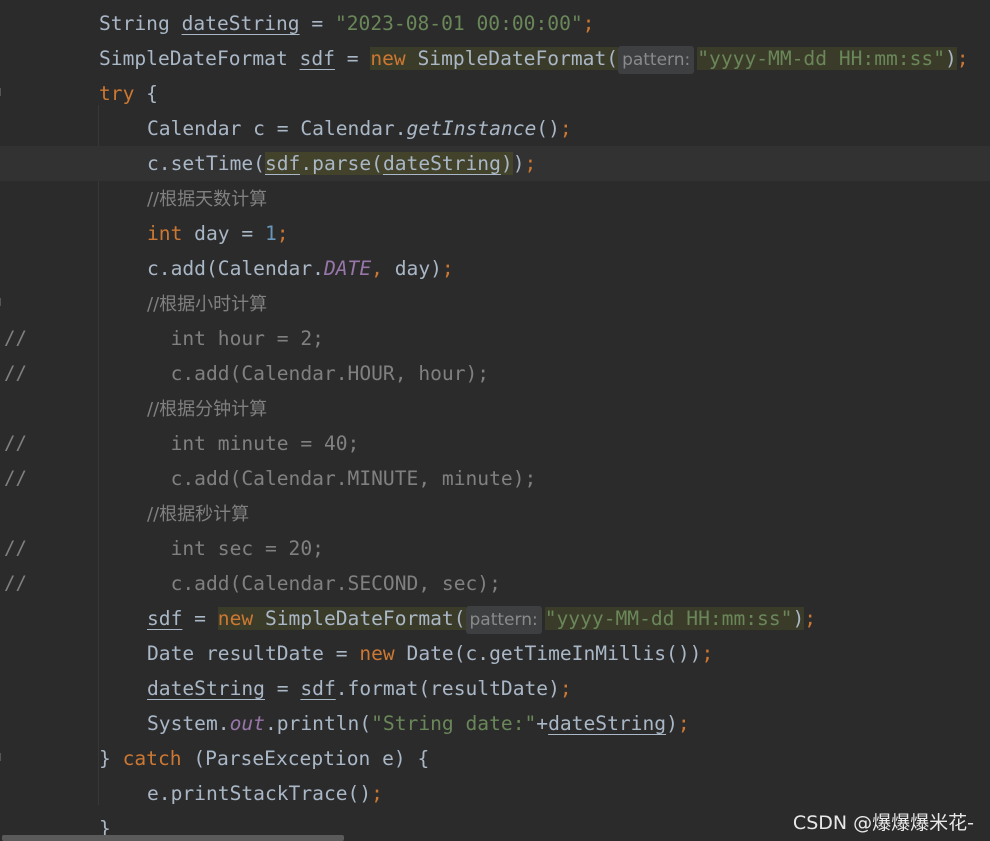 The image size is (990, 841). Describe the element at coordinates (383, 268) in the screenshot. I see `code-token: ,` at that location.